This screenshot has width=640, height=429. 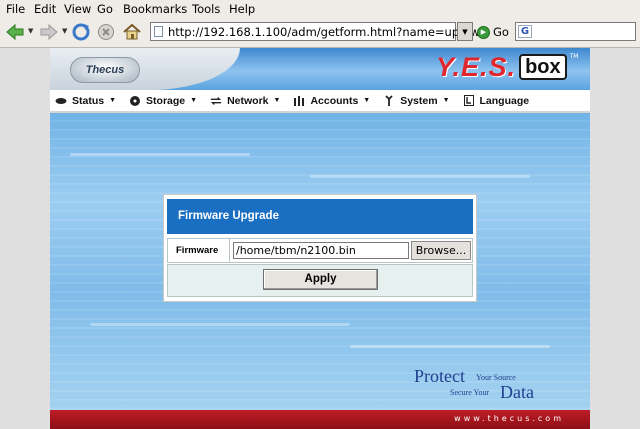 I want to click on stop-button, so click(x=106, y=32).